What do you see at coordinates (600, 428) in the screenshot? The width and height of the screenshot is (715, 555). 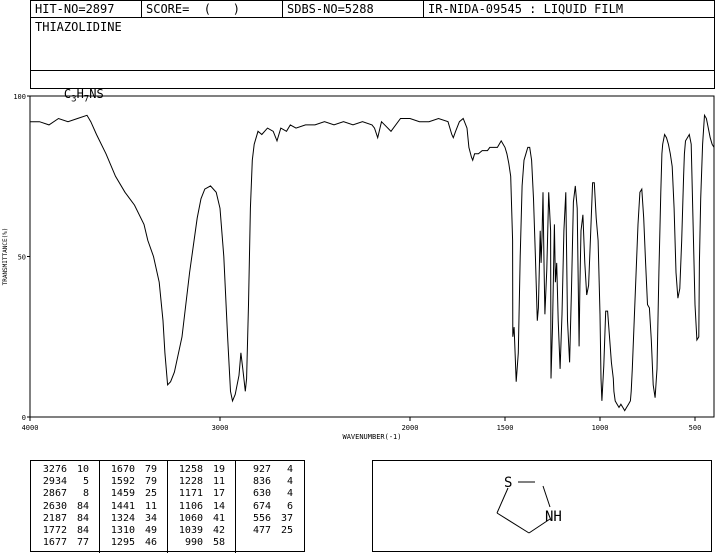 I see `x-tick-label: 1000` at bounding box center [600, 428].